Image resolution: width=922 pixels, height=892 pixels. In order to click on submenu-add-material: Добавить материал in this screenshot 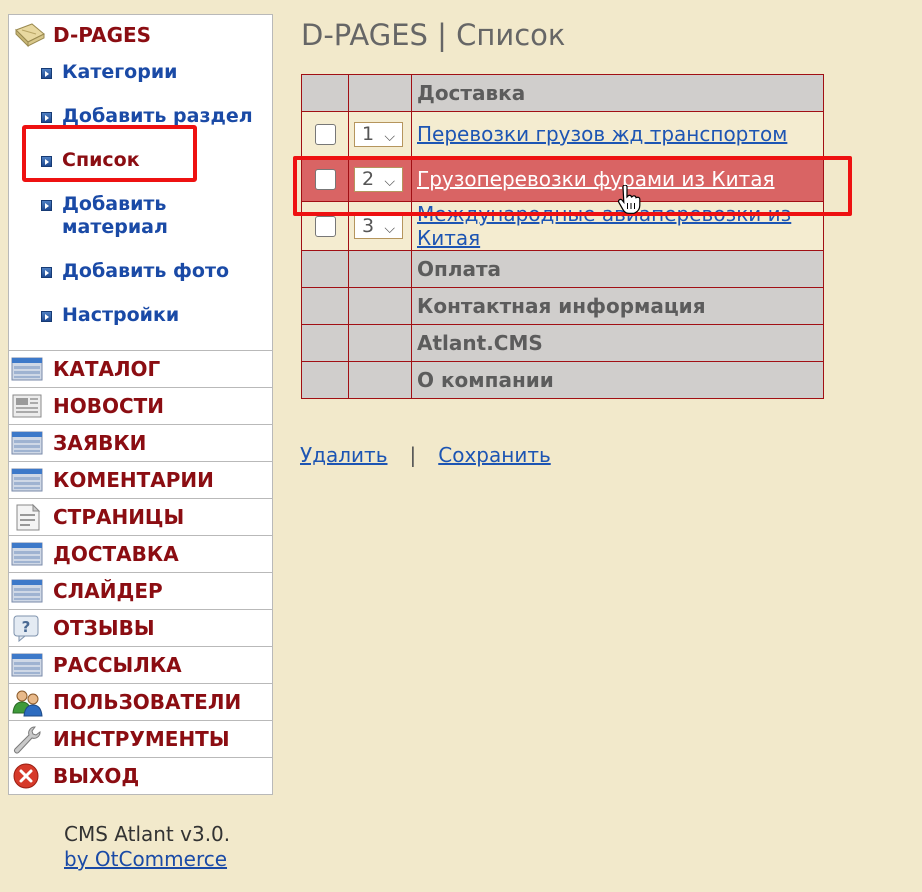, I will do `click(110, 216)`.